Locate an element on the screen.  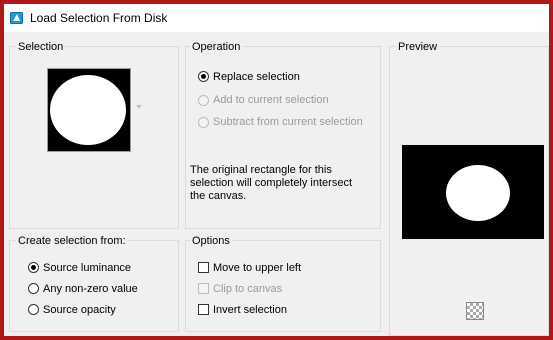
source-luminance-radio is located at coordinates (33, 267).